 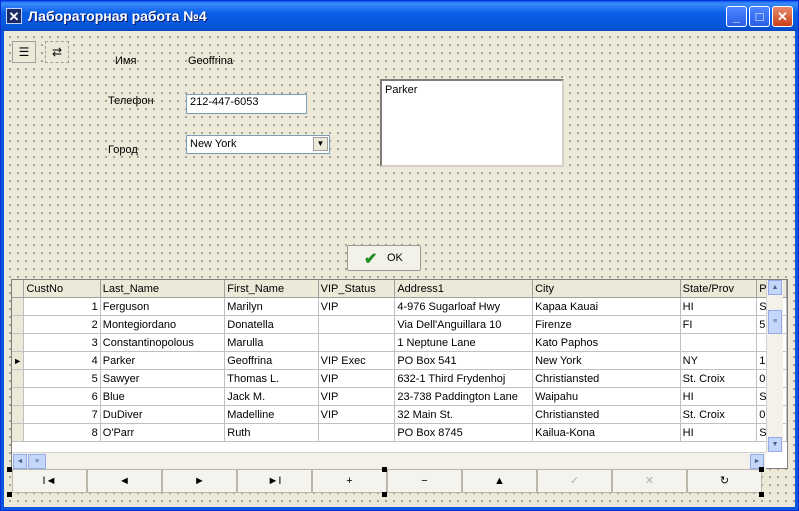 What do you see at coordinates (389, 460) in the screenshot?
I see `horizontal-scrollbar: ◄ ≡ ►` at bounding box center [389, 460].